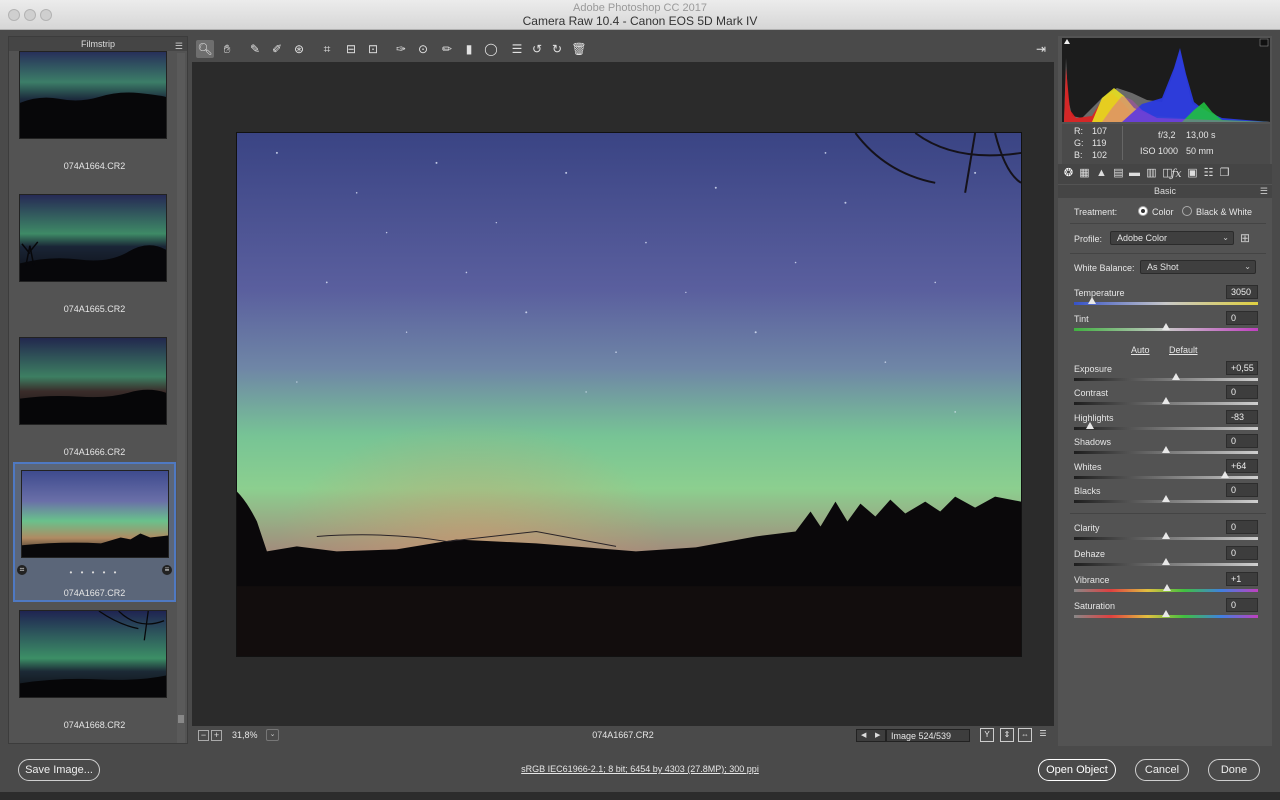  Describe the element at coordinates (1068, 173) in the screenshot. I see `basic-tab-icon: ❂` at that location.